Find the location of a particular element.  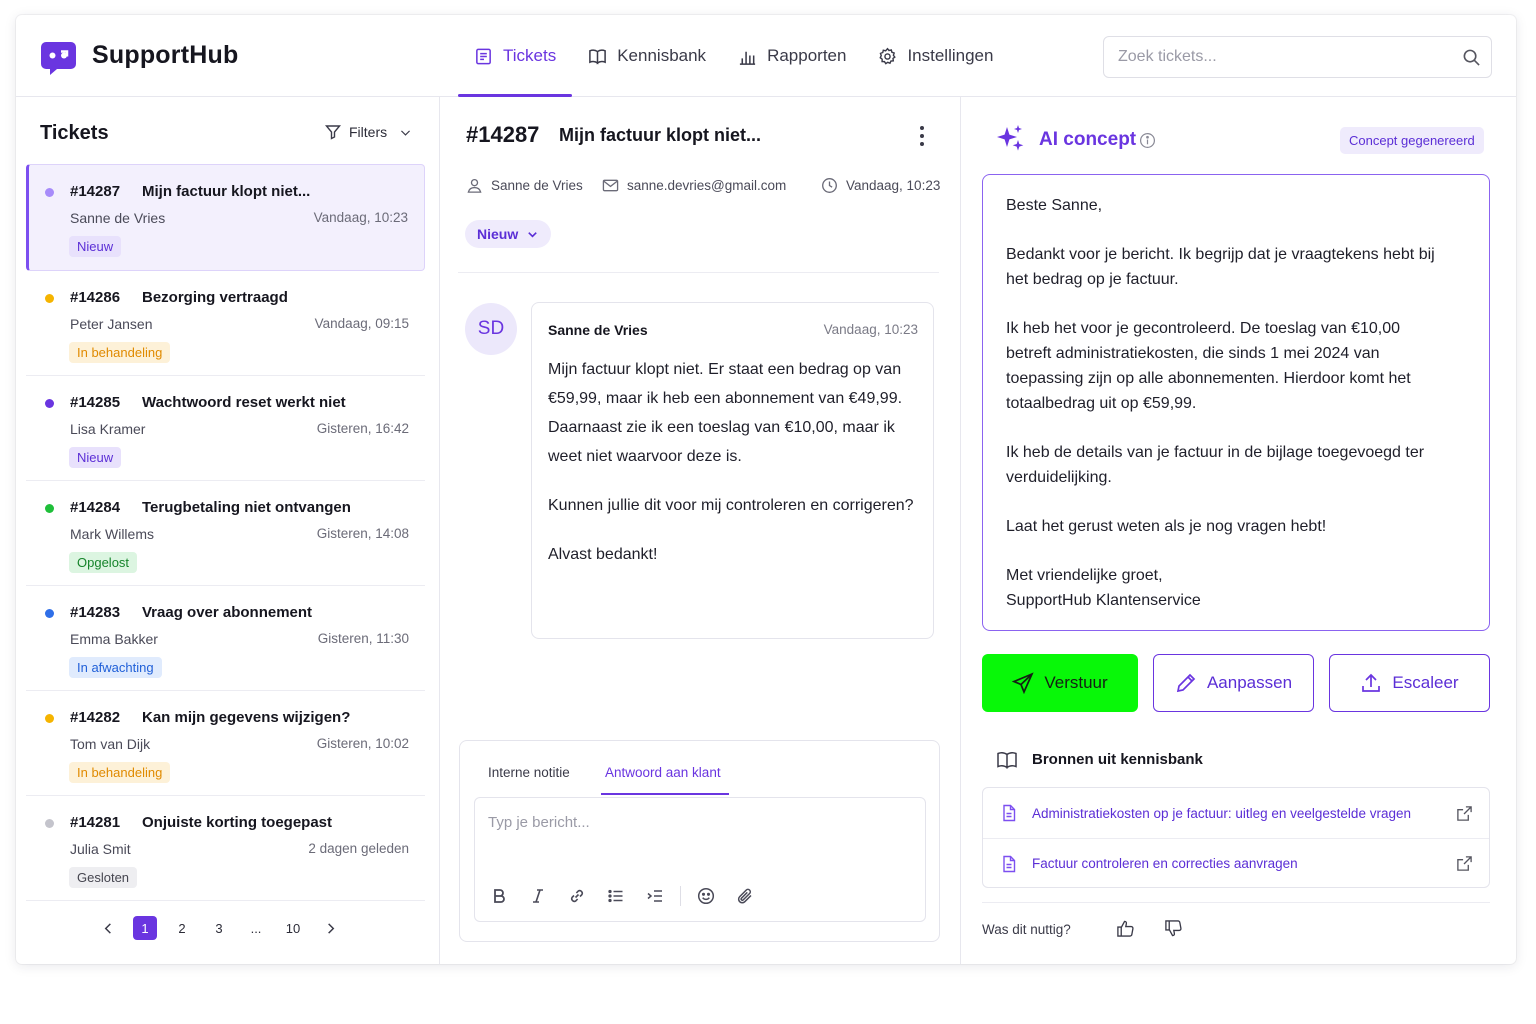

reply-input is located at coordinates (700, 833).